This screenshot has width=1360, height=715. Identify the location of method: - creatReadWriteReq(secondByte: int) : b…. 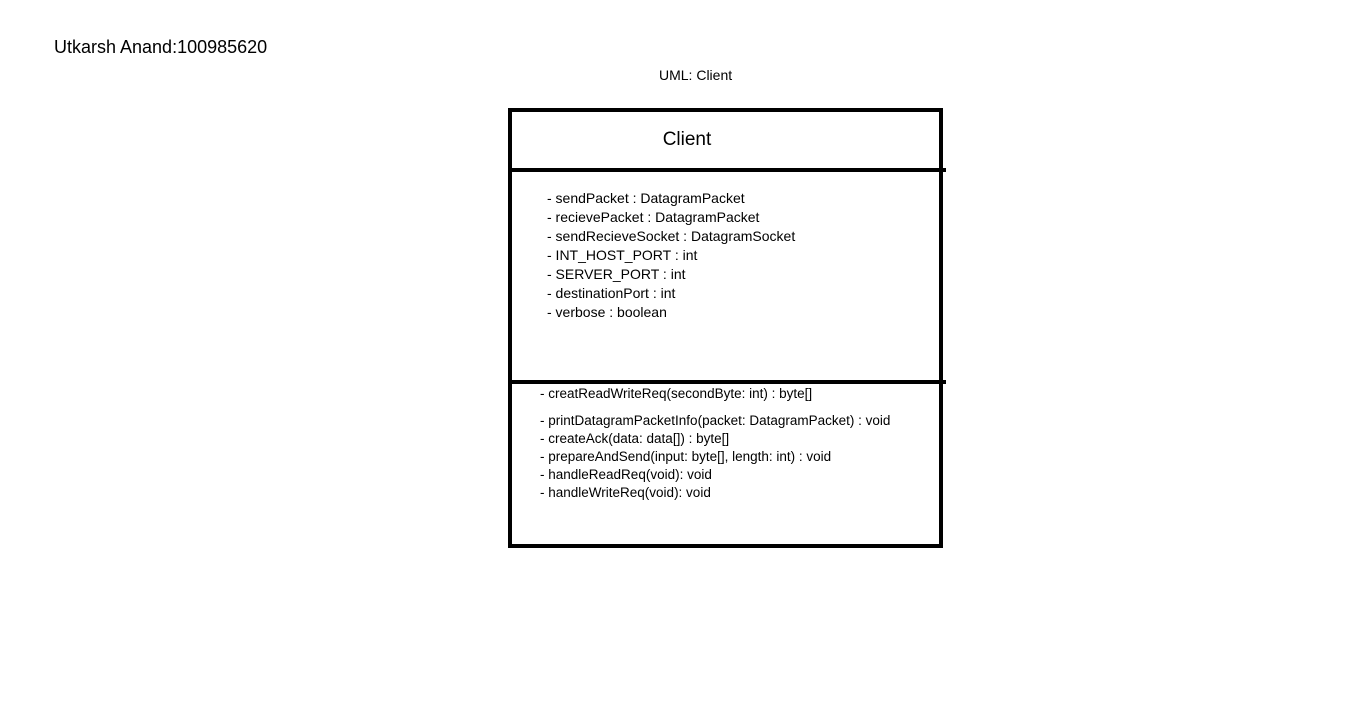
(676, 393).